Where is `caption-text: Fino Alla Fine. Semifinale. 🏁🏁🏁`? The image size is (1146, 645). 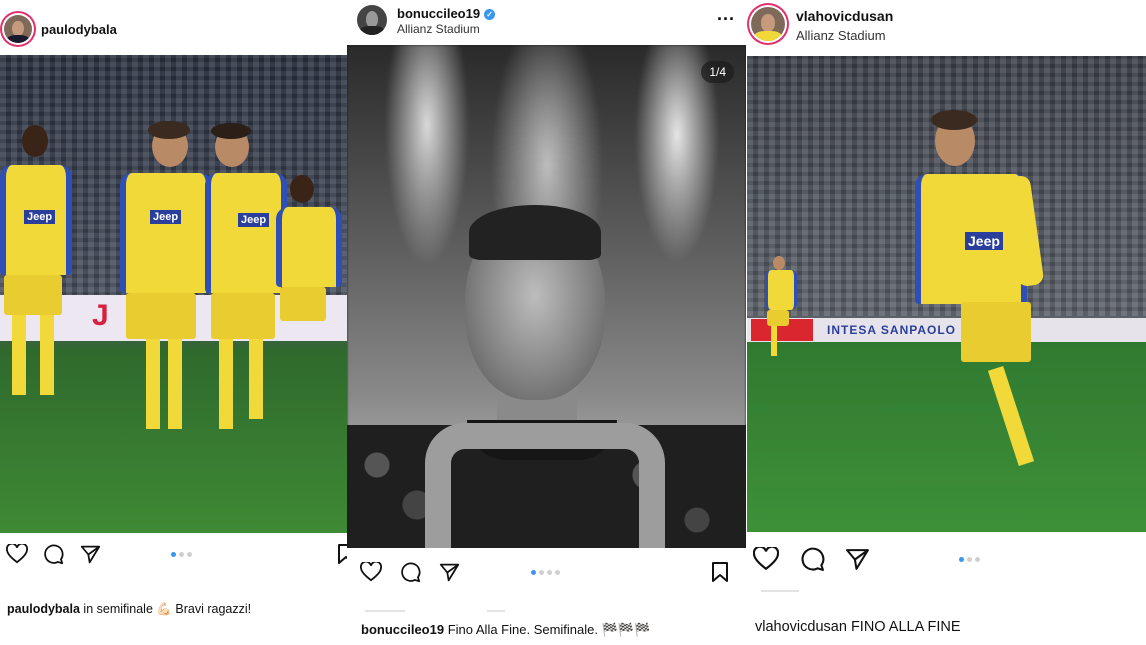 caption-text: Fino Alla Fine. Semifinale. 🏁🏁🏁 is located at coordinates (549, 629).